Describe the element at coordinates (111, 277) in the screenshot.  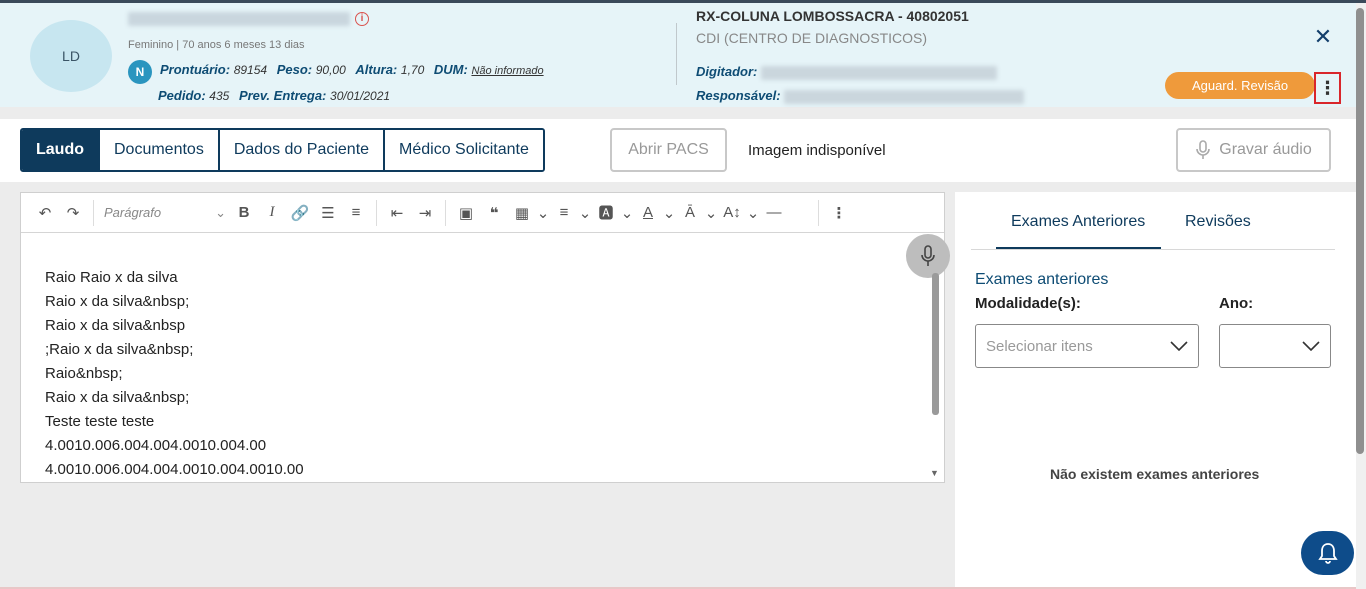
I see `editor-line: Raio Raio x da silva` at that location.